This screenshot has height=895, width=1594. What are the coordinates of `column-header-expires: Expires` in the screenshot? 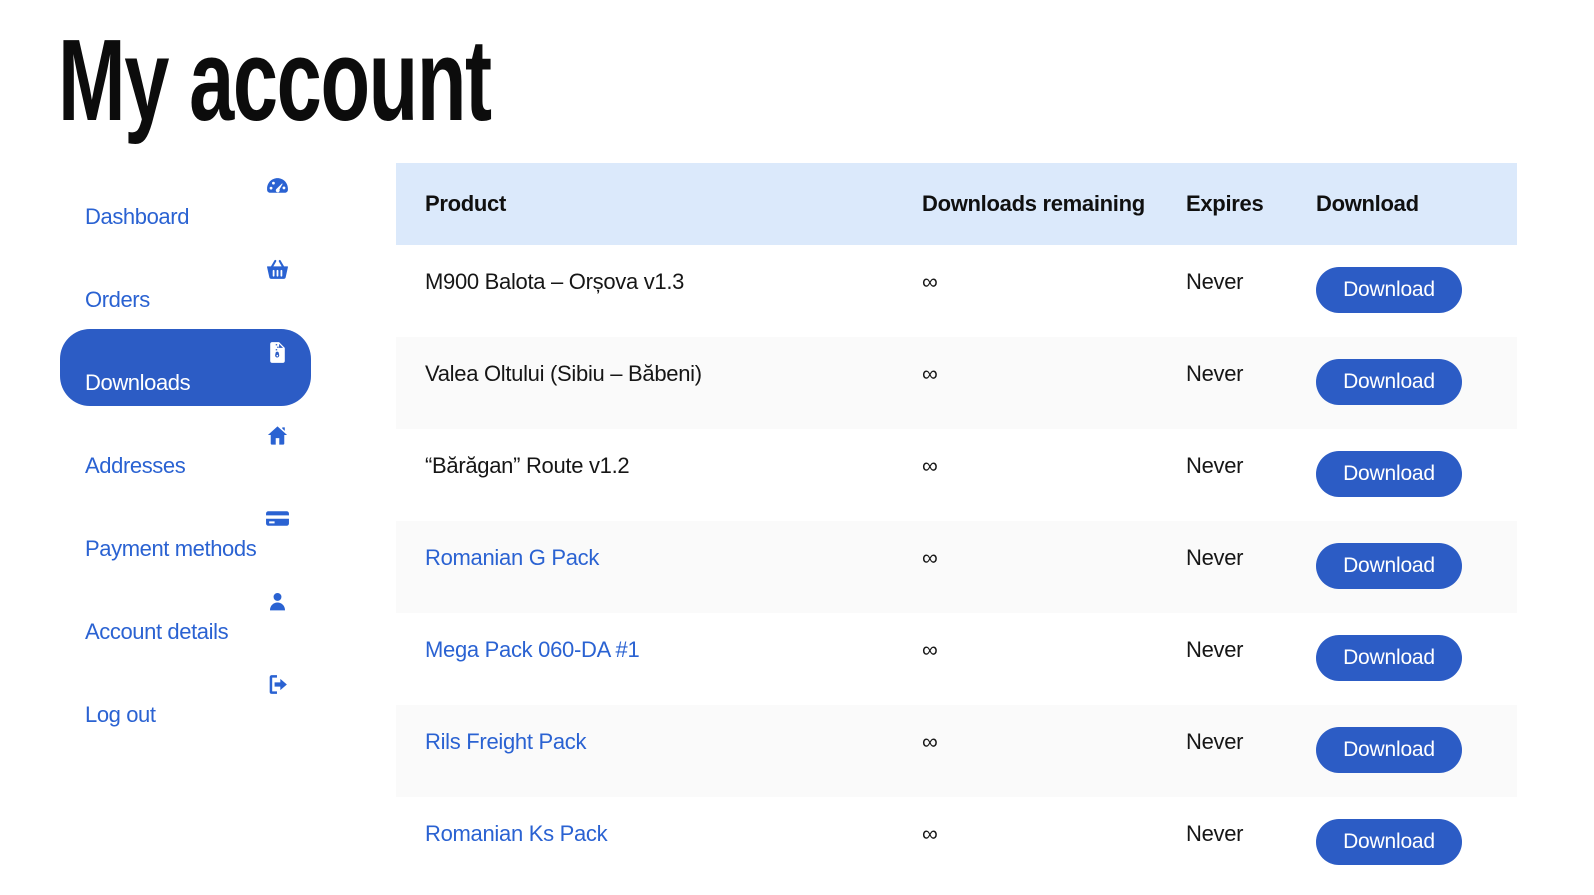 It's located at (1225, 203).